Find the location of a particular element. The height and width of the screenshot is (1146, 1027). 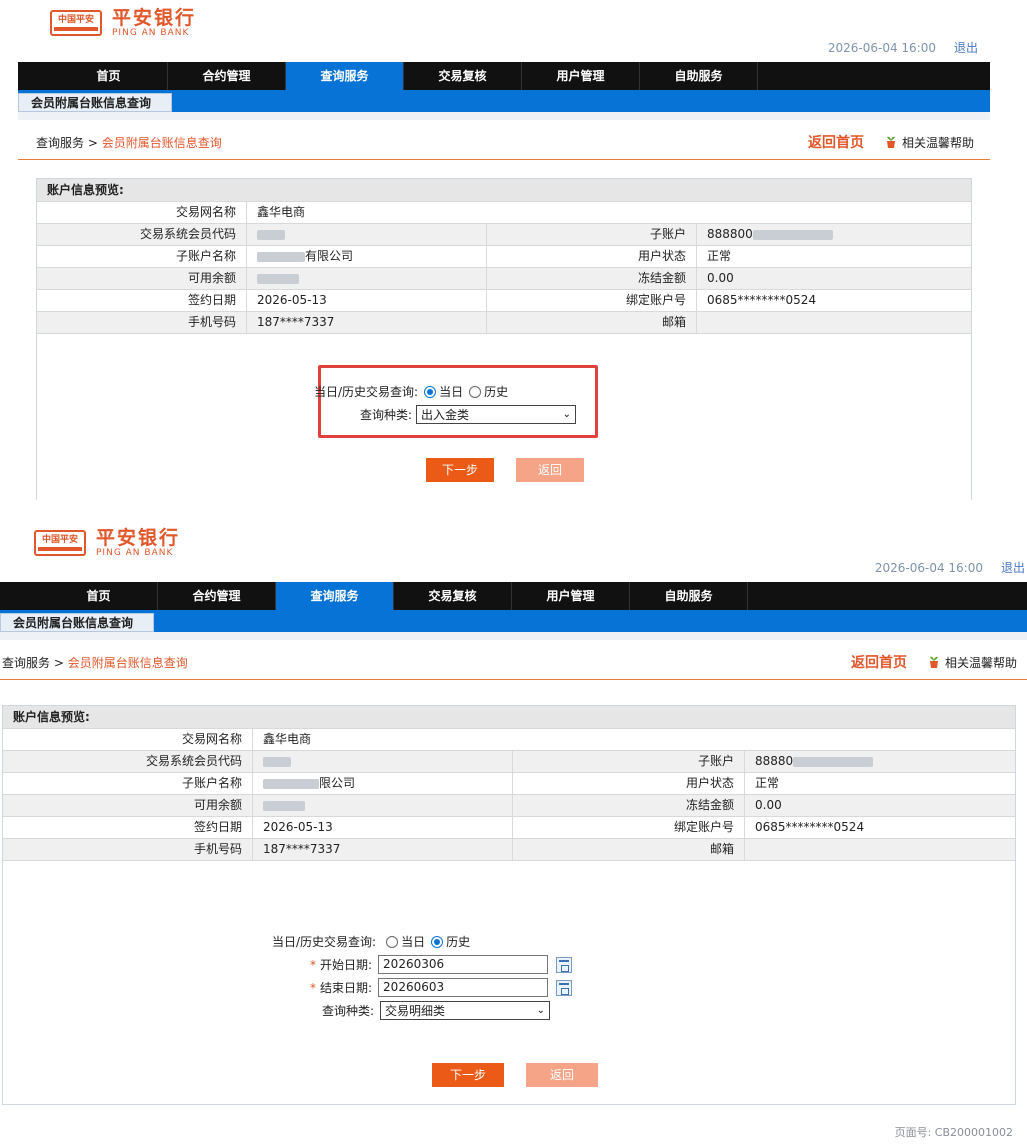

query-kind-select: 出入金类 ⌄ is located at coordinates (496, 414).